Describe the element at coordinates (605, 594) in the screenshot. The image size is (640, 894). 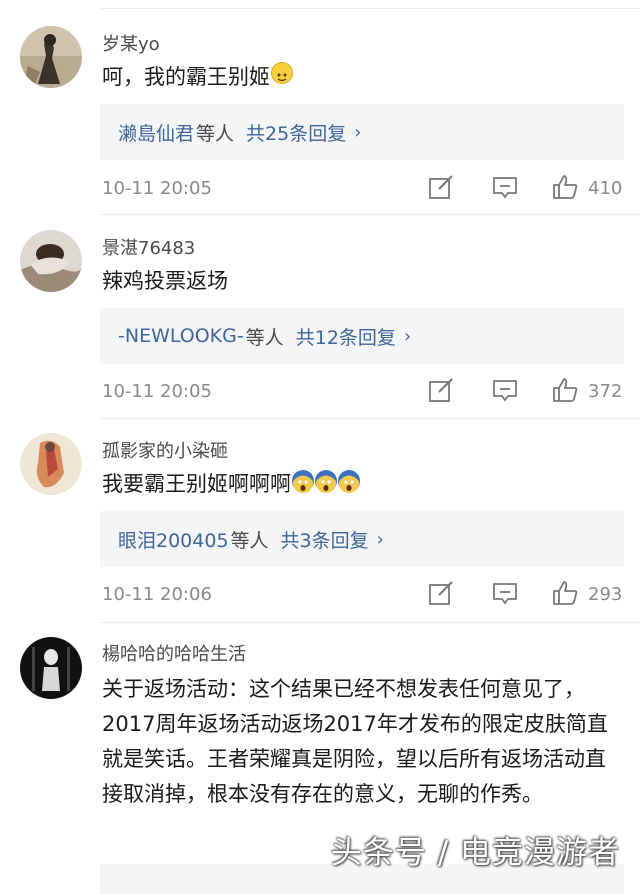
I see `like-count: 293` at that location.